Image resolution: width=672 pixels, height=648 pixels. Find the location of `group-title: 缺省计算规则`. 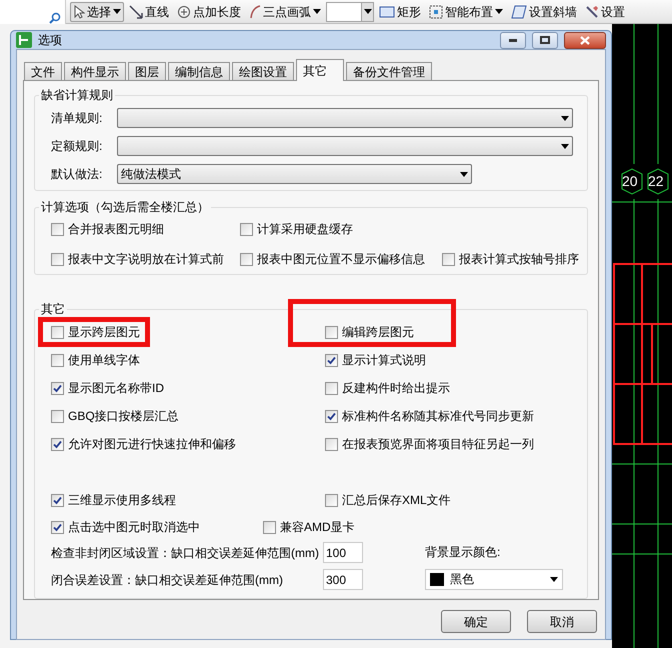

group-title: 缺省计算规则 is located at coordinates (77, 95).